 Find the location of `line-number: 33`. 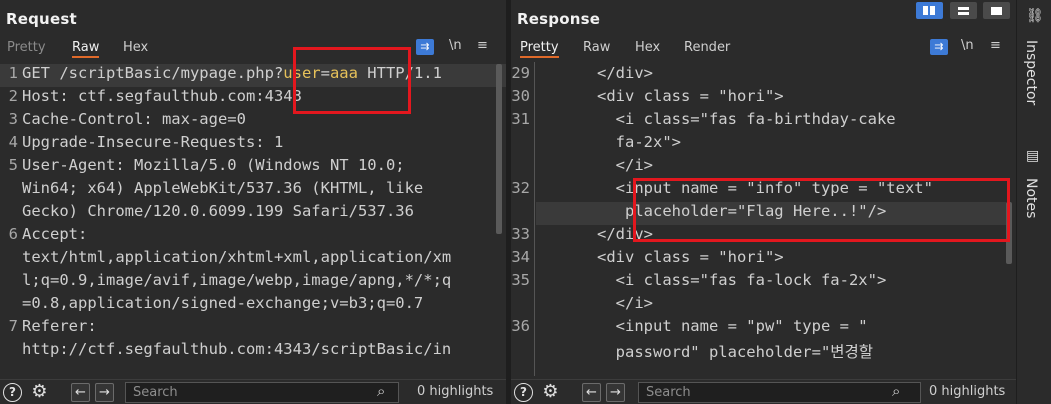

line-number: 33 is located at coordinates (520, 234).